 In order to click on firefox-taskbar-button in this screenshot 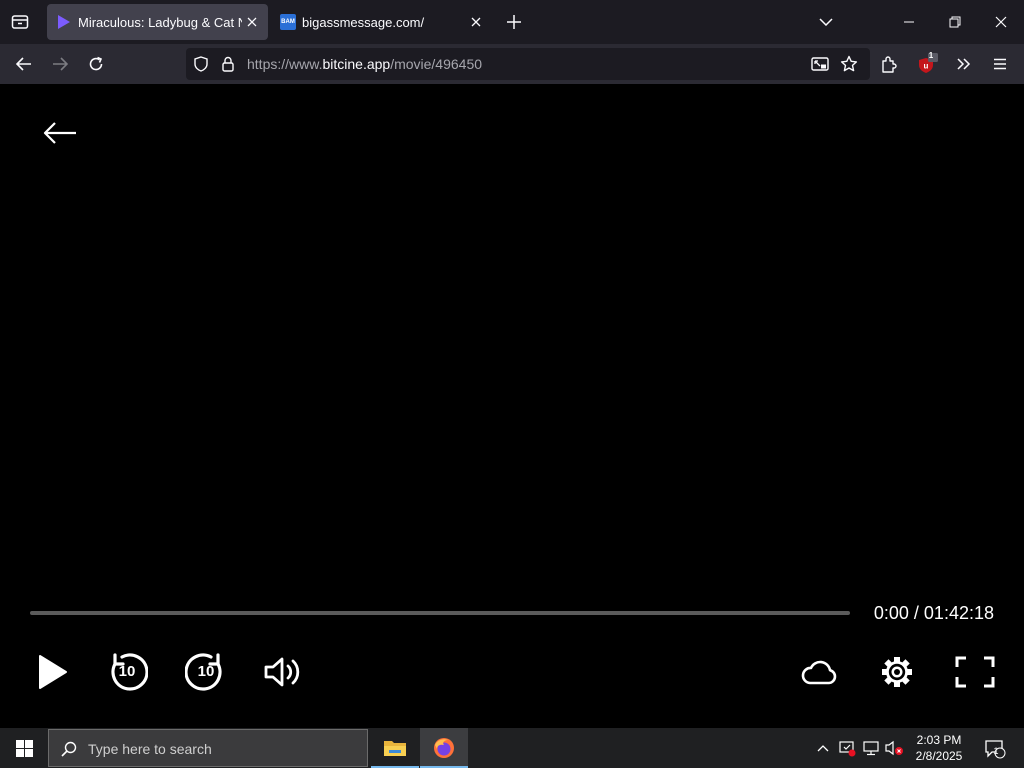, I will do `click(444, 748)`.